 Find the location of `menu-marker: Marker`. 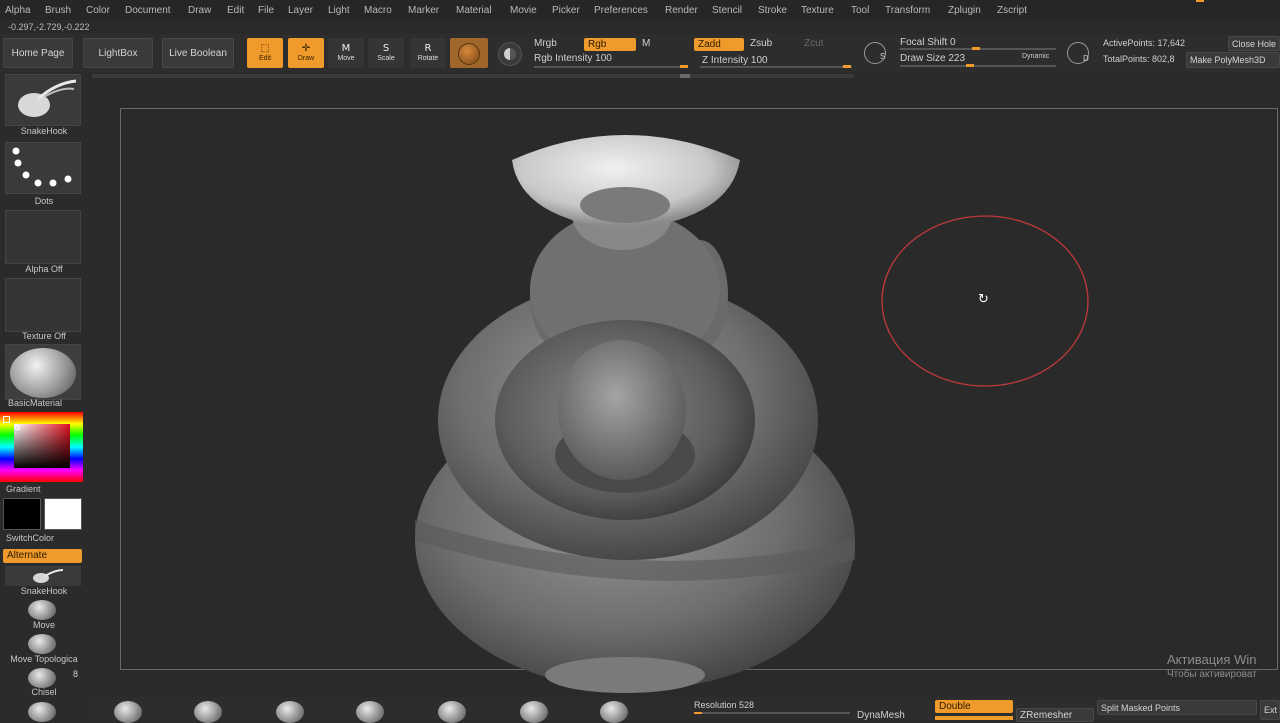

menu-marker: Marker is located at coordinates (423, 10).